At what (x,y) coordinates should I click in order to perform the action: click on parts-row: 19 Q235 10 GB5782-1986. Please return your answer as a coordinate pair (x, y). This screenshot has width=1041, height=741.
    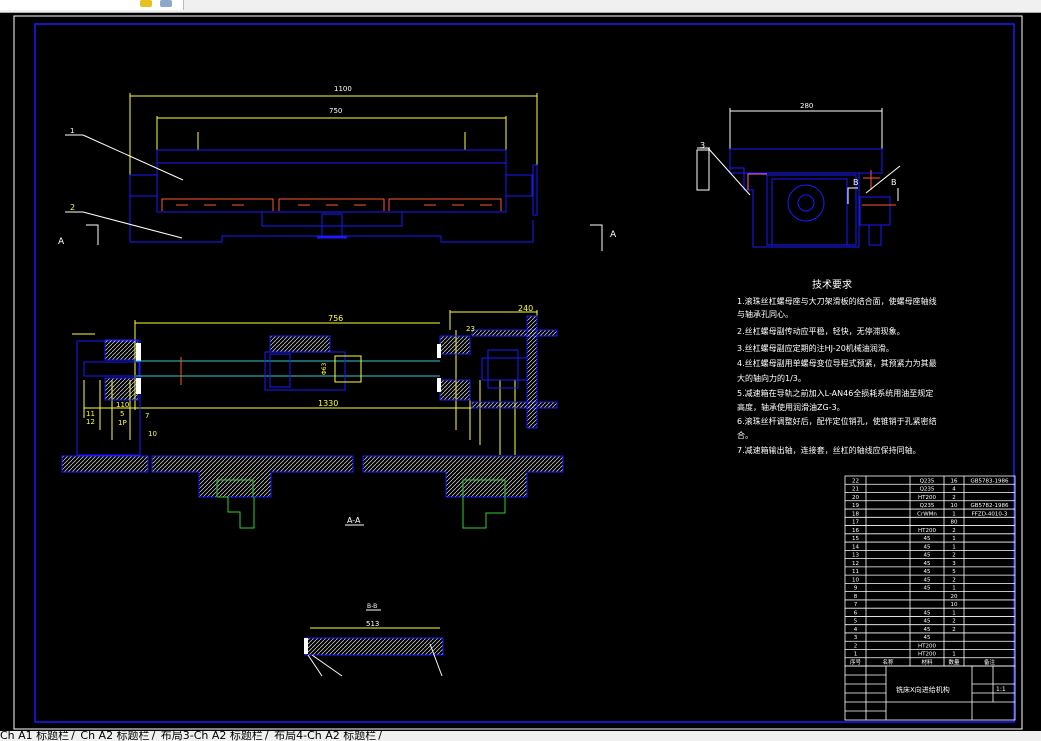
    Looking at the image, I should click on (930, 506).